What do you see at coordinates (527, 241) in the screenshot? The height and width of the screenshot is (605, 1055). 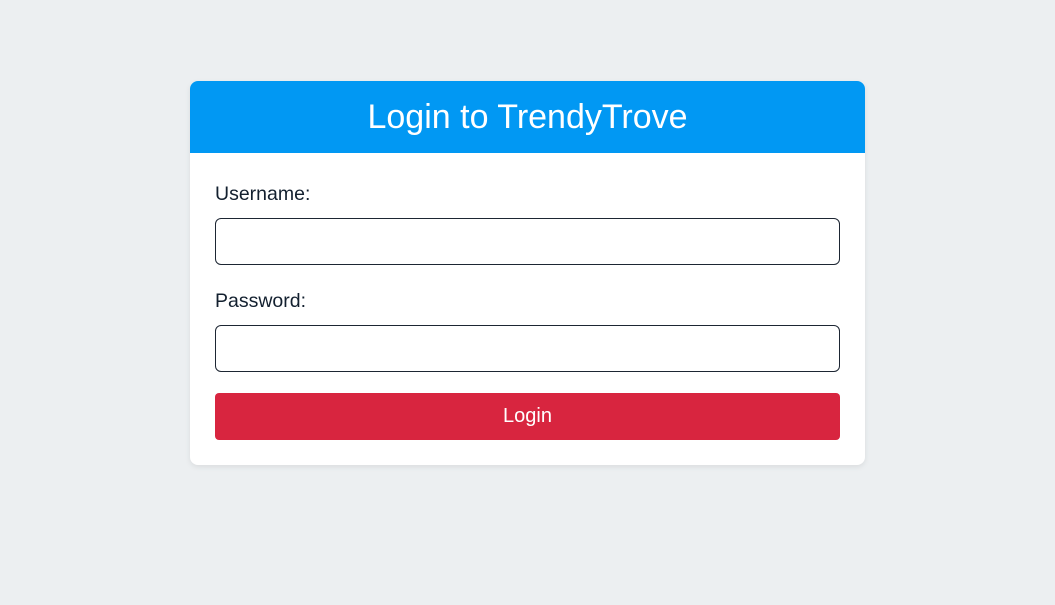 I see `username-input` at bounding box center [527, 241].